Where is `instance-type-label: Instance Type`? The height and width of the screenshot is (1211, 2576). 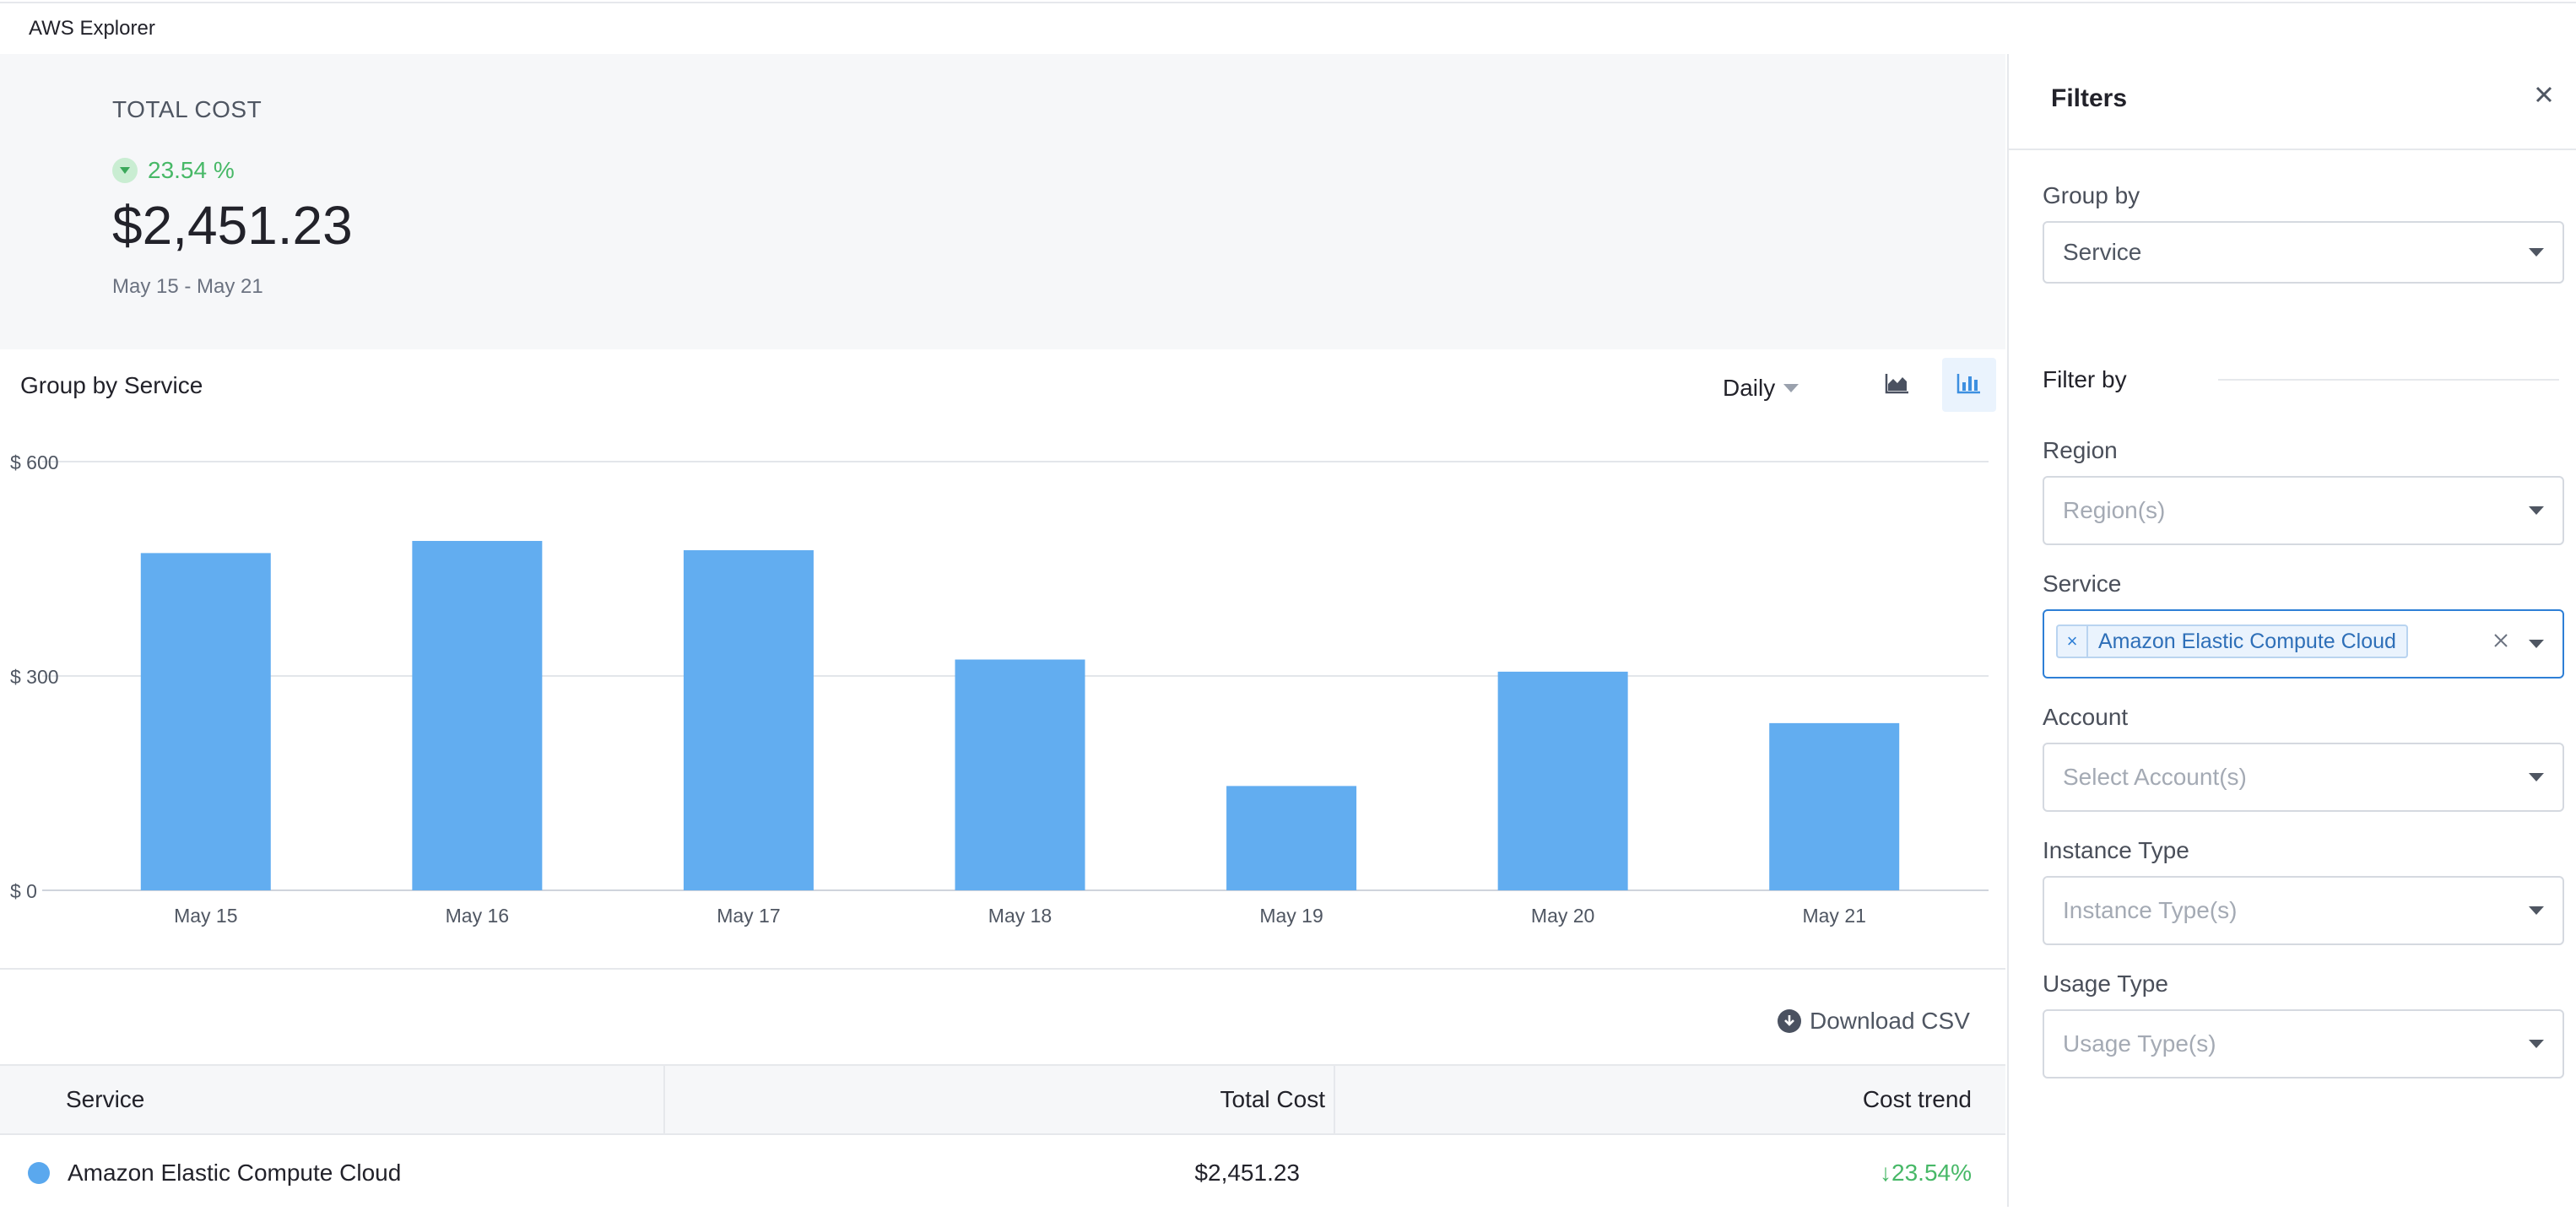
instance-type-label: Instance Type is located at coordinates (2116, 850).